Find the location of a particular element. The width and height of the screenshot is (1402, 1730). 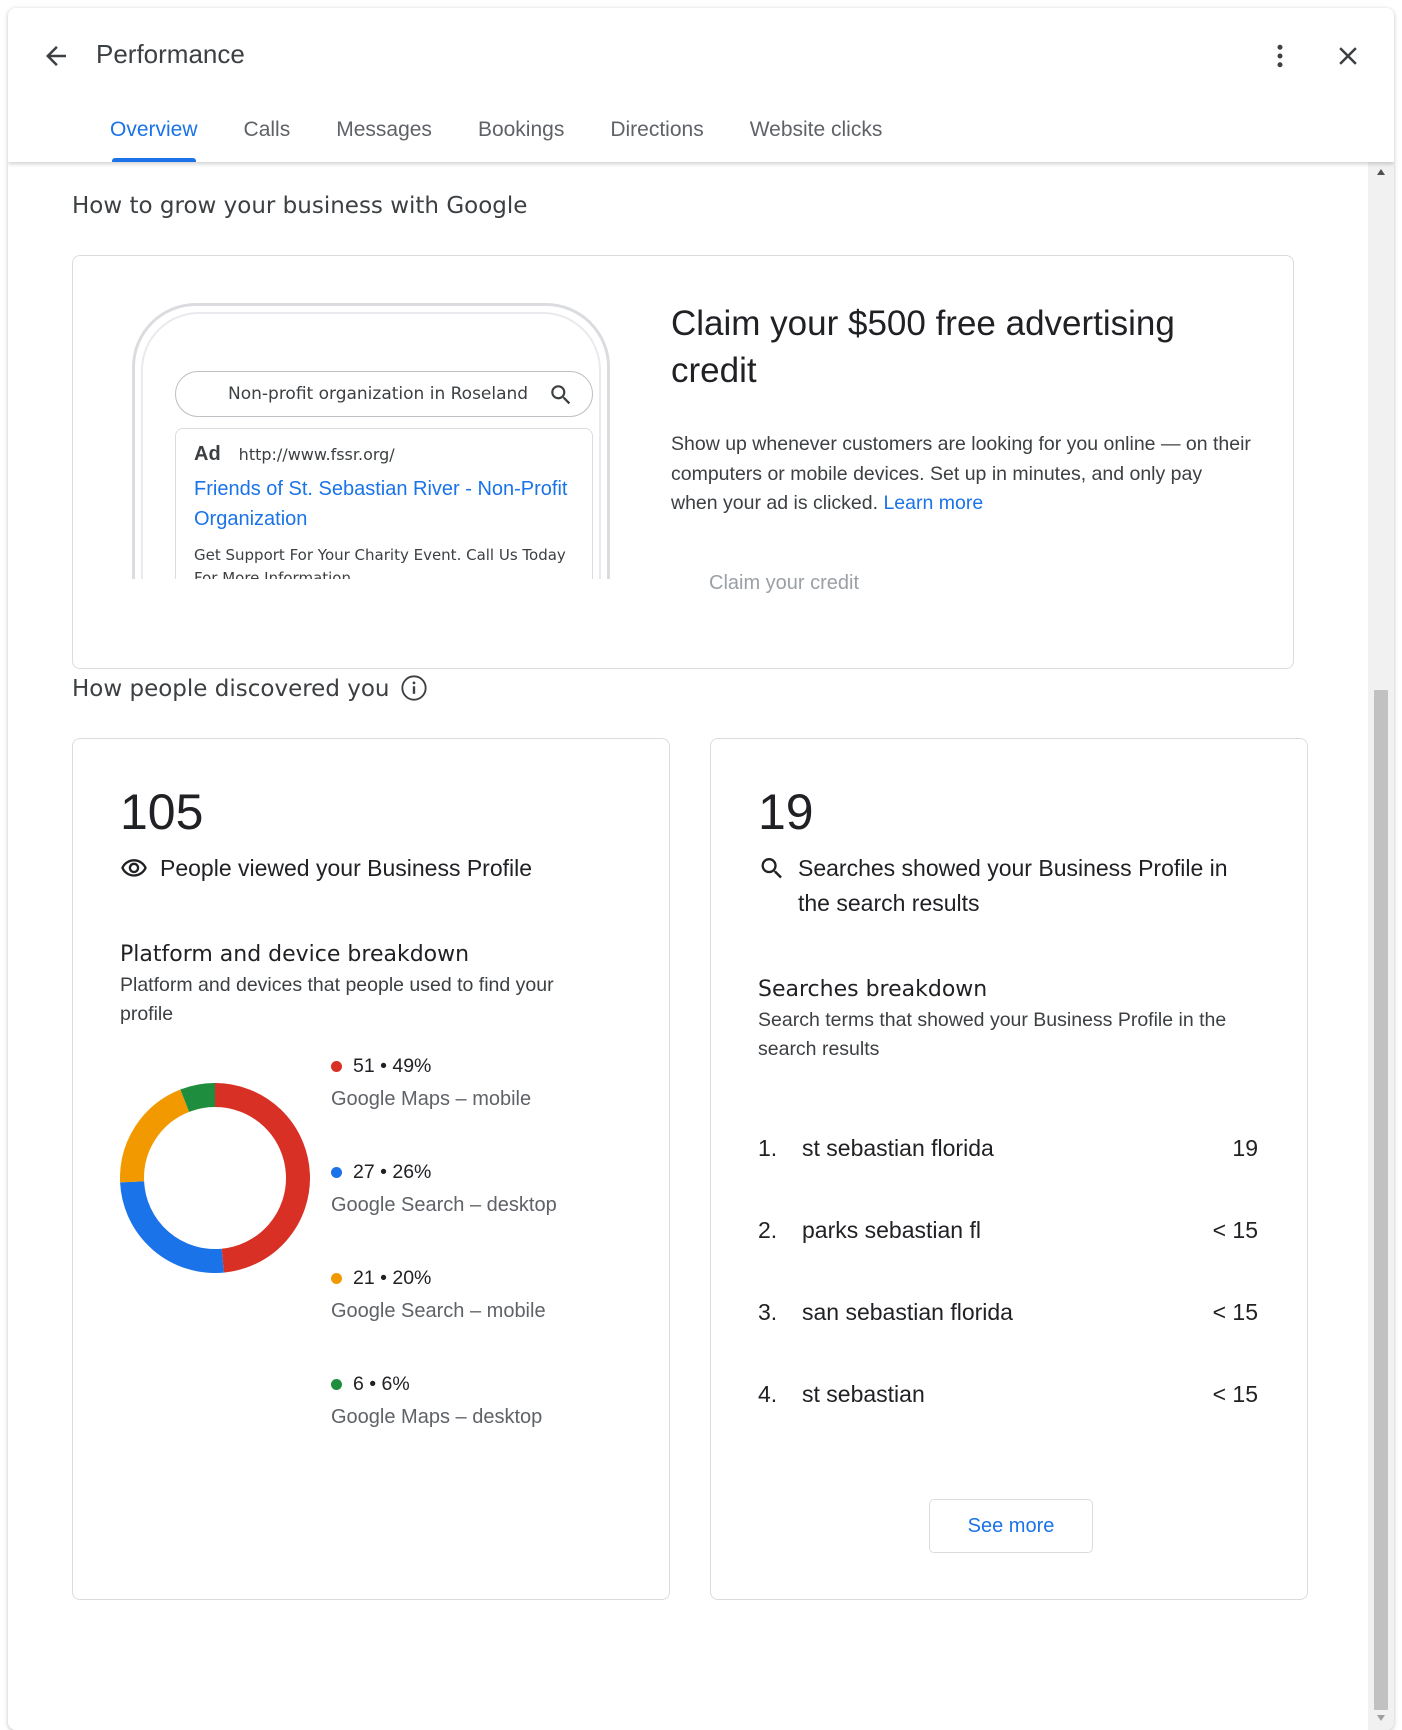

eye-icon is located at coordinates (134, 868).